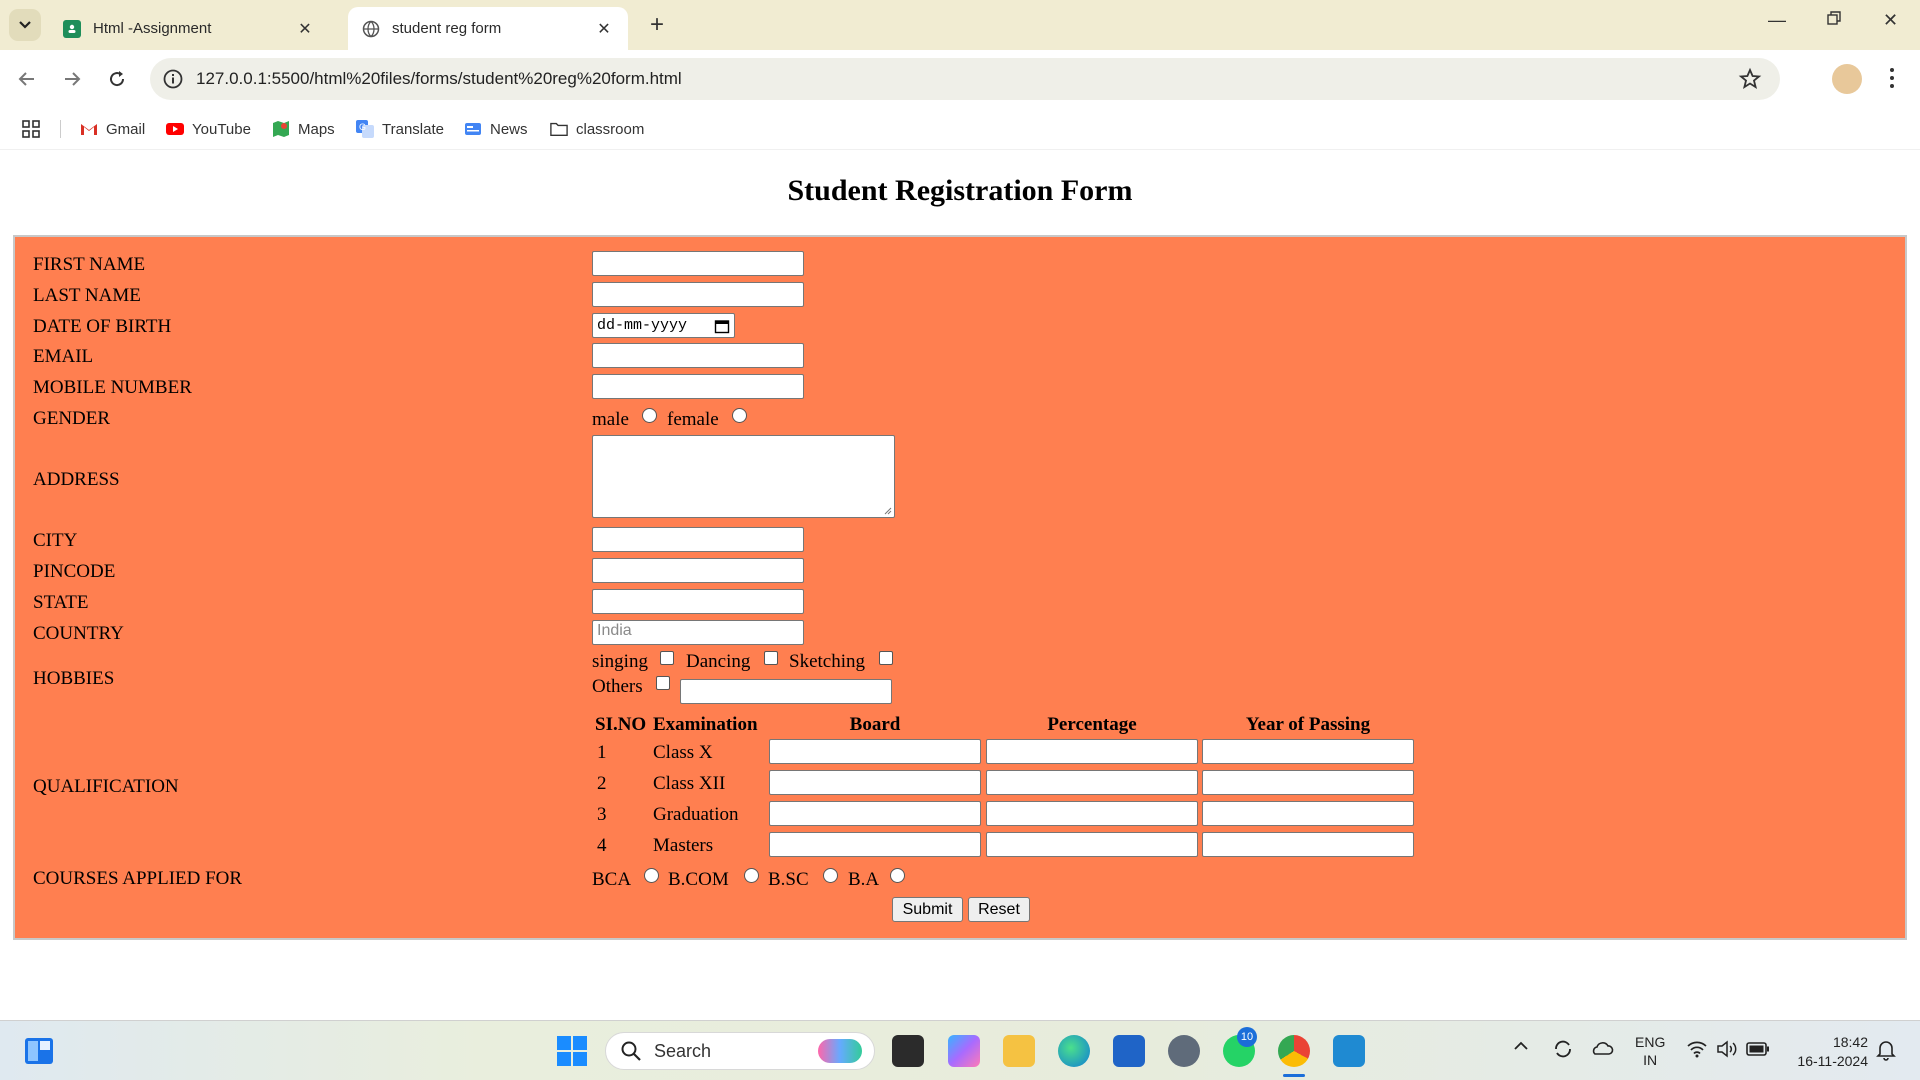 This screenshot has width=1920, height=1080. Describe the element at coordinates (63, 356) in the screenshot. I see `label-email: EMAIL` at that location.